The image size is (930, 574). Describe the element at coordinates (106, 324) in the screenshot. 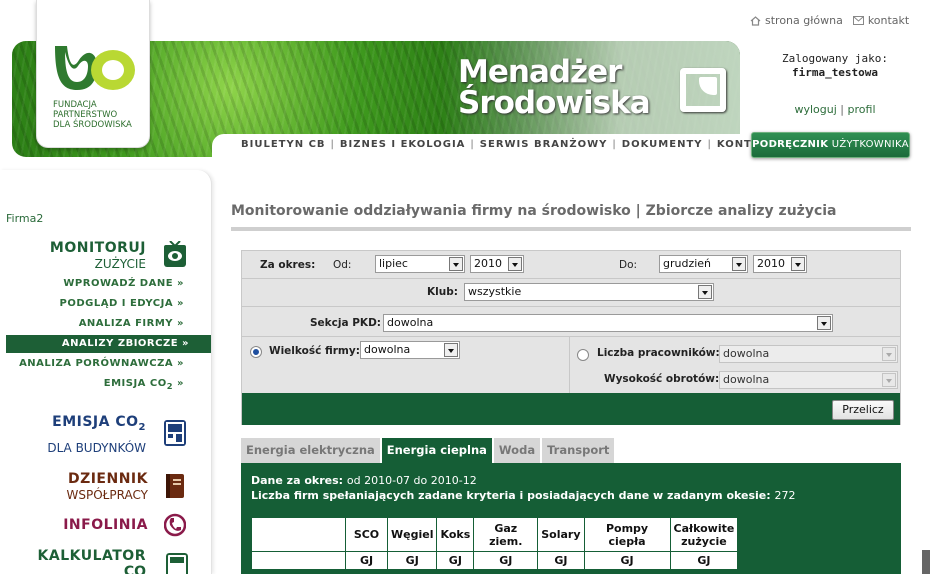

I see `menu-analiza-firmy: ANALIZA FIRMY »` at that location.